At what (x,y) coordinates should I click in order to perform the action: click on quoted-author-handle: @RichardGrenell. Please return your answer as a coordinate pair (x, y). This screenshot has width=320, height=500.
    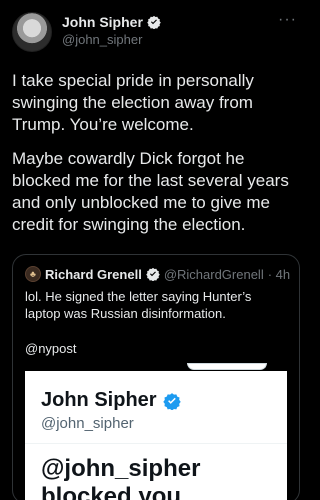
    Looking at the image, I should click on (213, 274).